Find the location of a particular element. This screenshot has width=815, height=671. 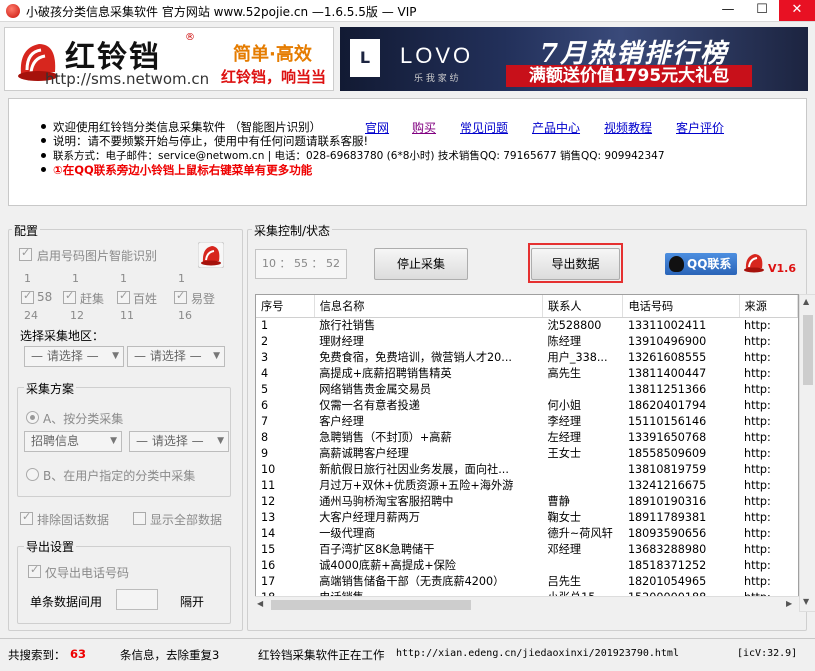

interval-input is located at coordinates (137, 599).